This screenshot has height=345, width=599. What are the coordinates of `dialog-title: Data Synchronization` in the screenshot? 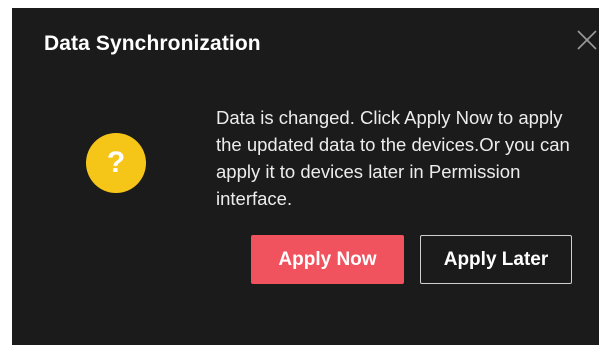 It's located at (152, 43).